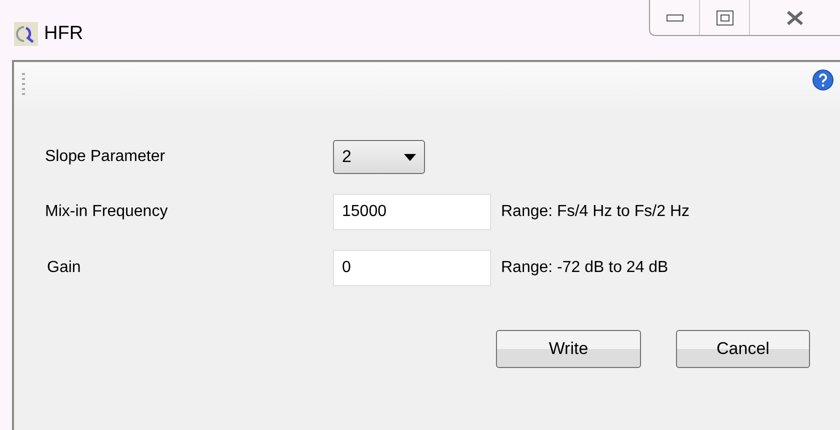 This screenshot has width=840, height=430. I want to click on caret-icon, so click(410, 157).